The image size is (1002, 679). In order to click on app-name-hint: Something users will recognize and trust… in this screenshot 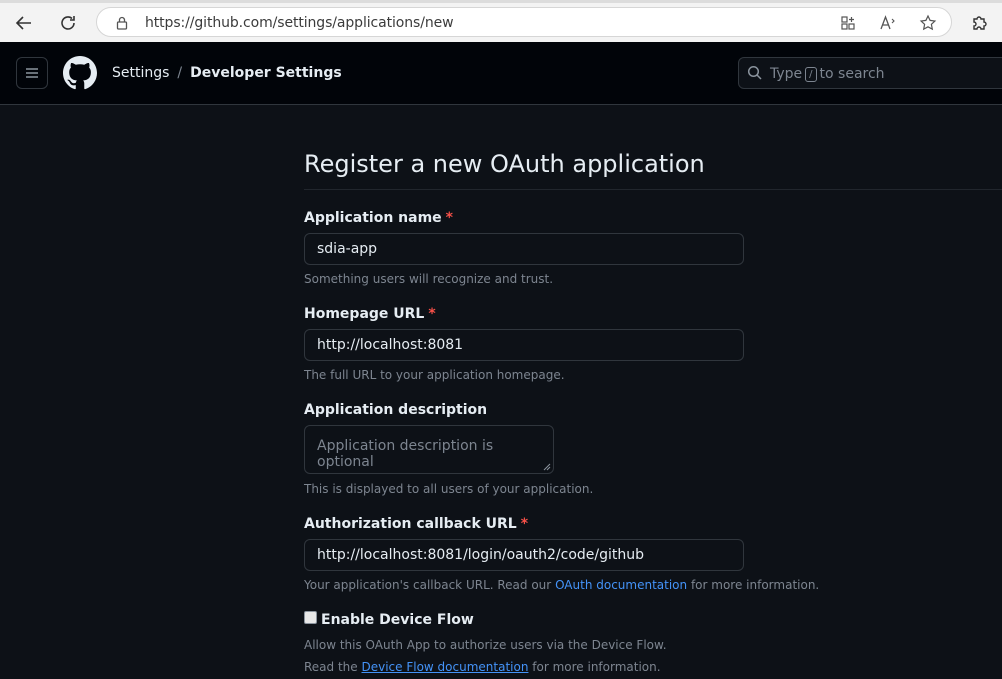, I will do `click(429, 279)`.